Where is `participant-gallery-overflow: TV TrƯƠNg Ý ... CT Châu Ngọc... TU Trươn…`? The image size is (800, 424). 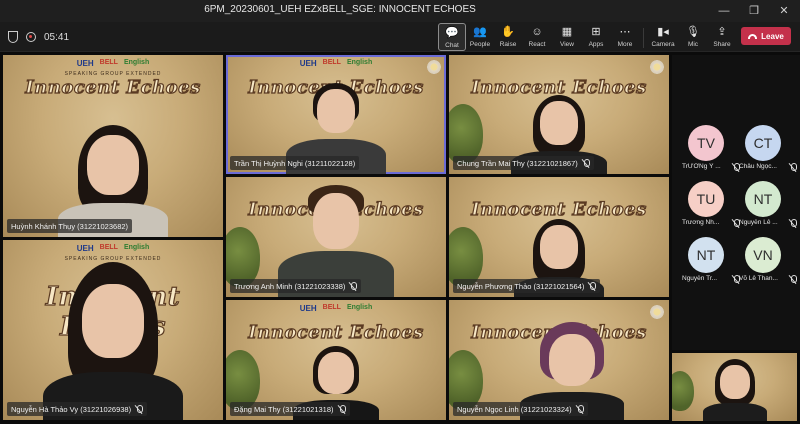
participant-gallery-overflow: TV TrƯƠNg Ý ... CT Châu Ngọc... TU Trươn… is located at coordinates (736, 202).